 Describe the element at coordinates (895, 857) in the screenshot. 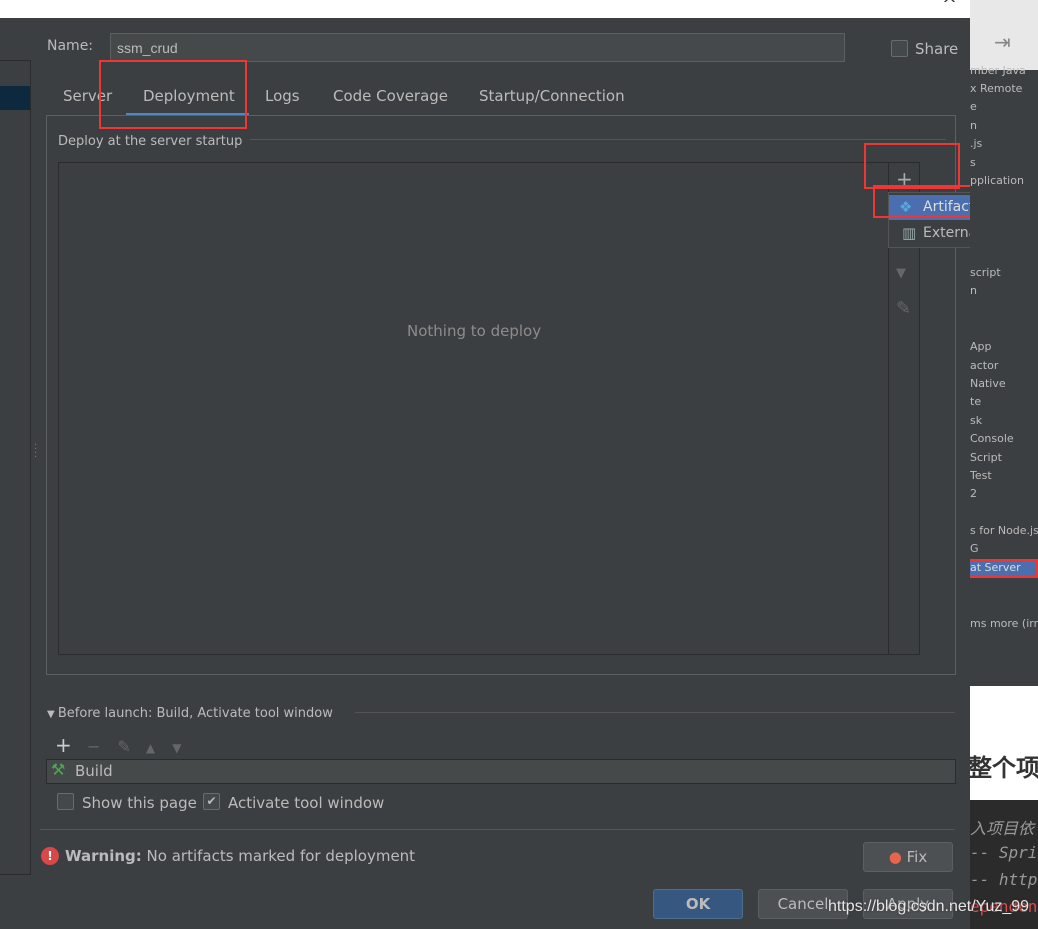

I see `lightbulb-icon: ●` at that location.